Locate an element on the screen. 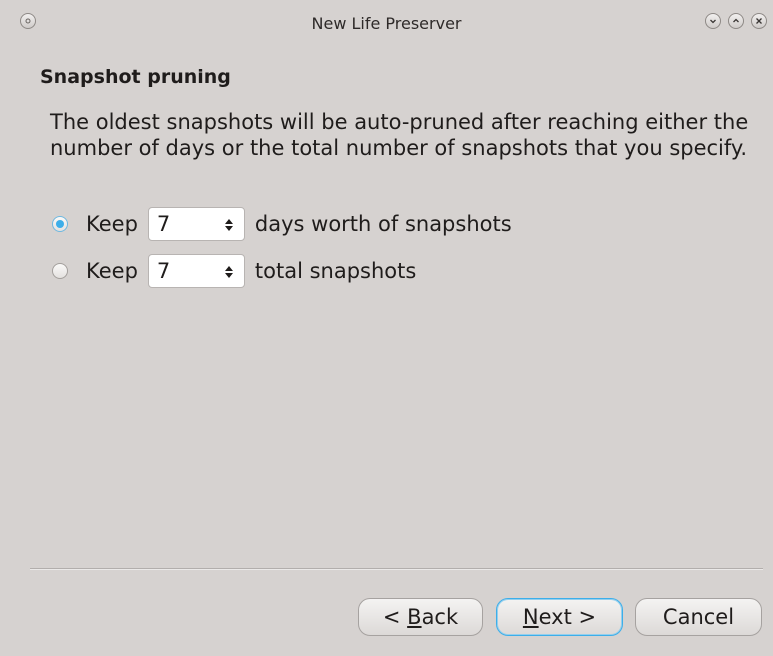  option-keep-days-row: Keep days worth of snapshots is located at coordinates (282, 224).